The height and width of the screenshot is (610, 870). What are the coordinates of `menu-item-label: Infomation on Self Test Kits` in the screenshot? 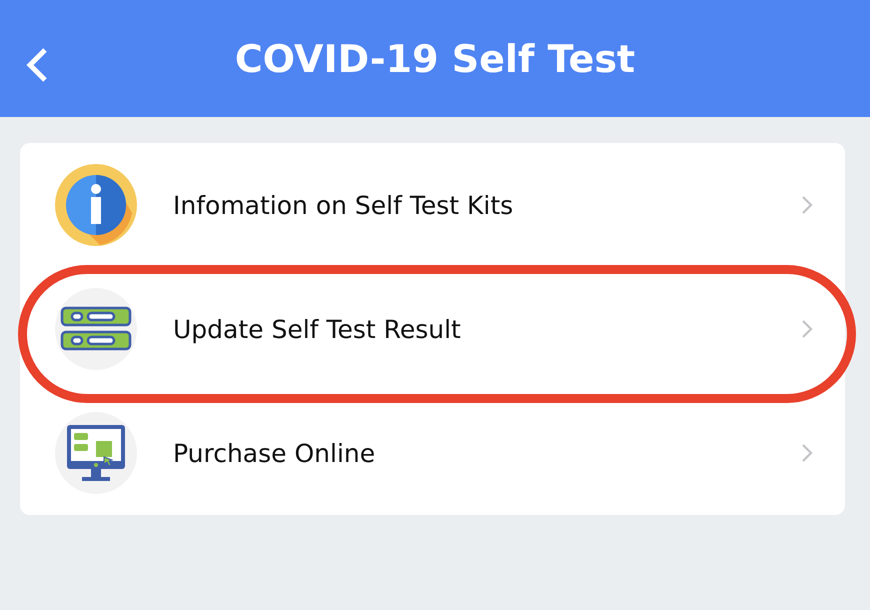 It's located at (343, 205).